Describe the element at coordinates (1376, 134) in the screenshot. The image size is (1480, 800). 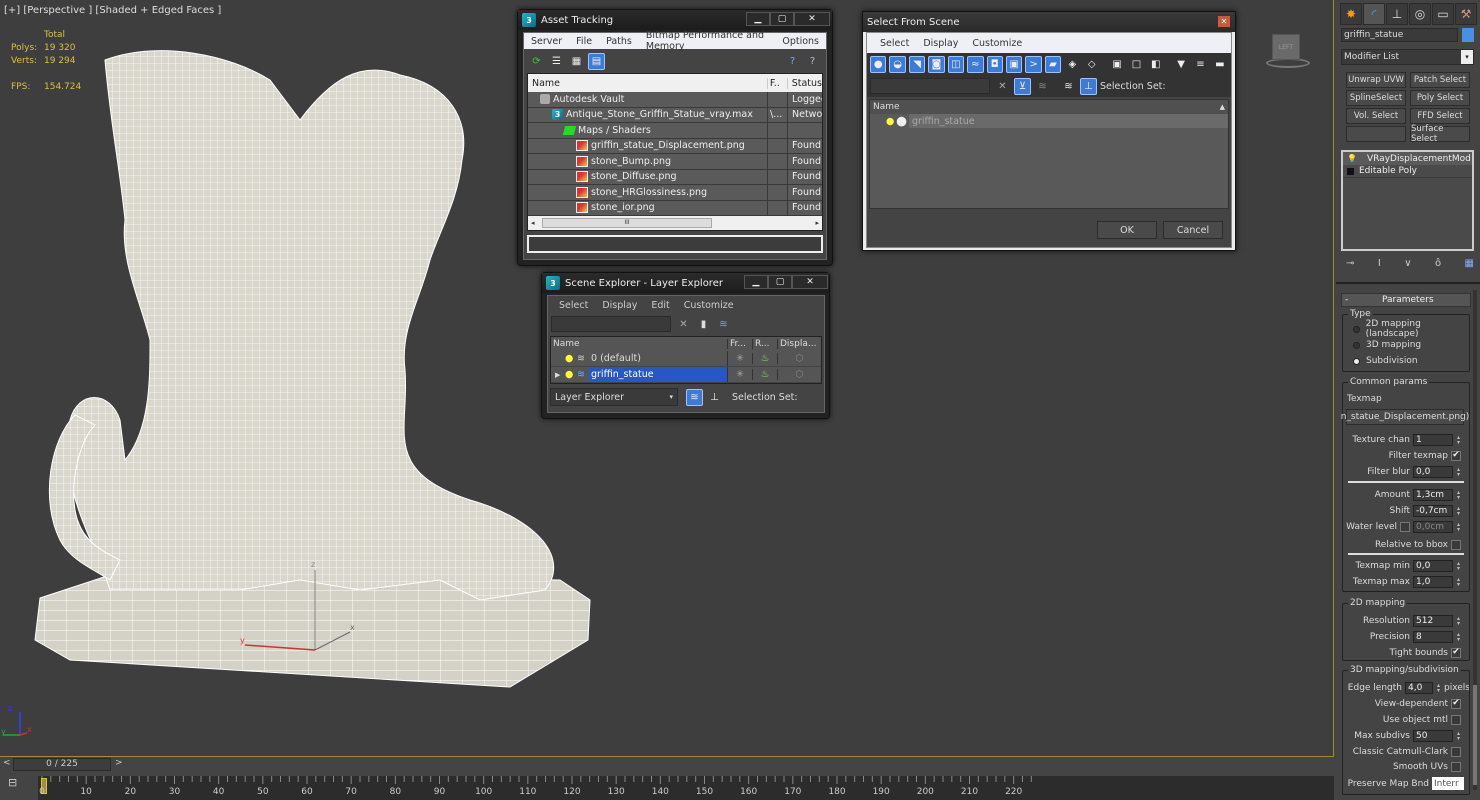
I see `empty-button` at that location.